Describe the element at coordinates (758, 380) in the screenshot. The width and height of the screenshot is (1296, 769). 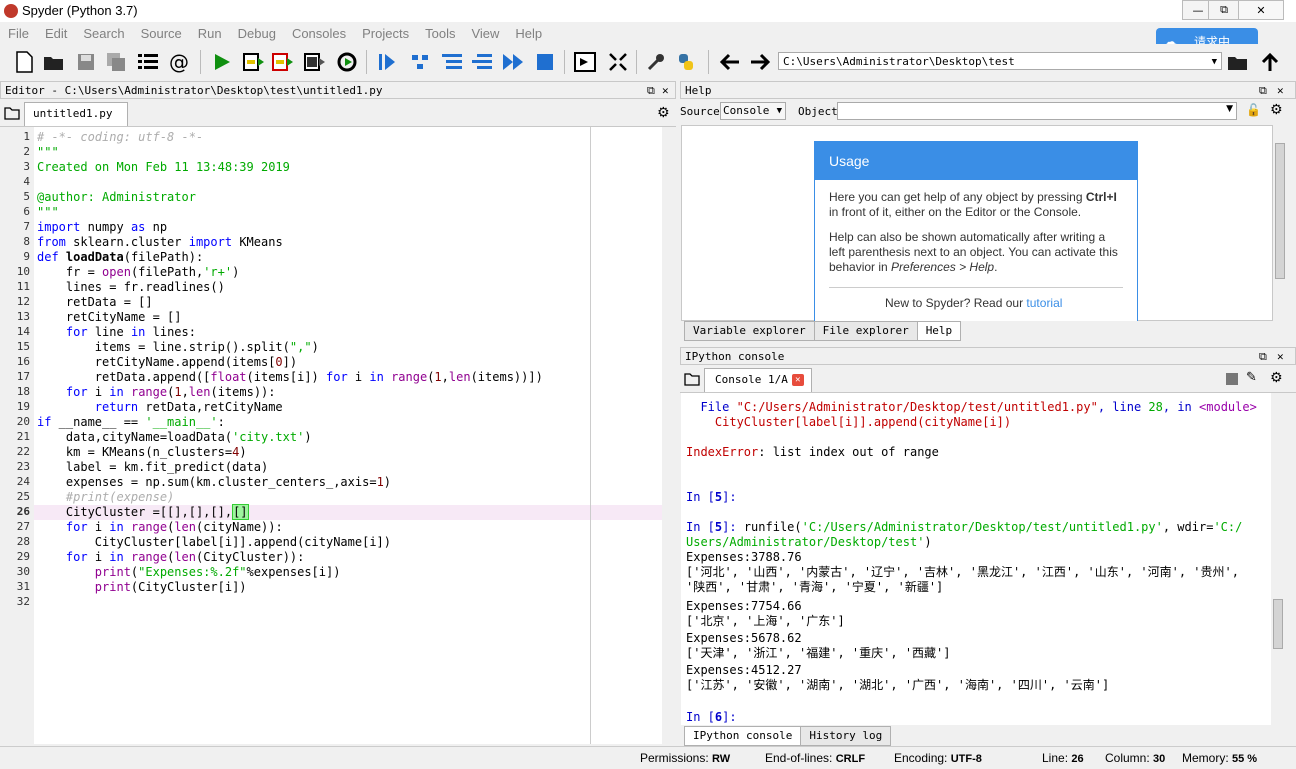
I see `console-tab-1a: Console 1/A ✕` at that location.